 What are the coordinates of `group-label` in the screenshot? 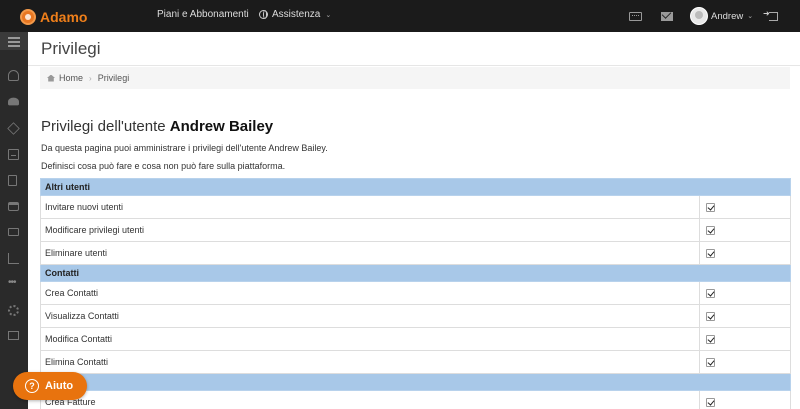 It's located at (415, 382).